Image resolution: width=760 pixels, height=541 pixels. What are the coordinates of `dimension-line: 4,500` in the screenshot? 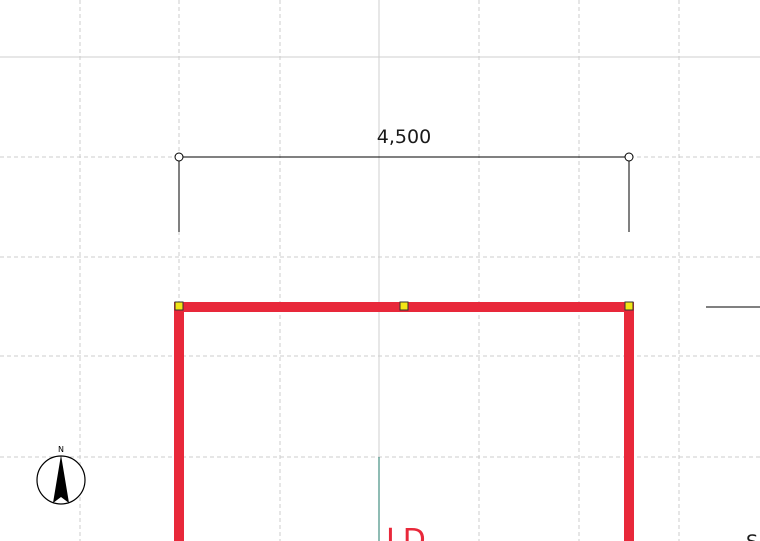 It's located at (404, 179).